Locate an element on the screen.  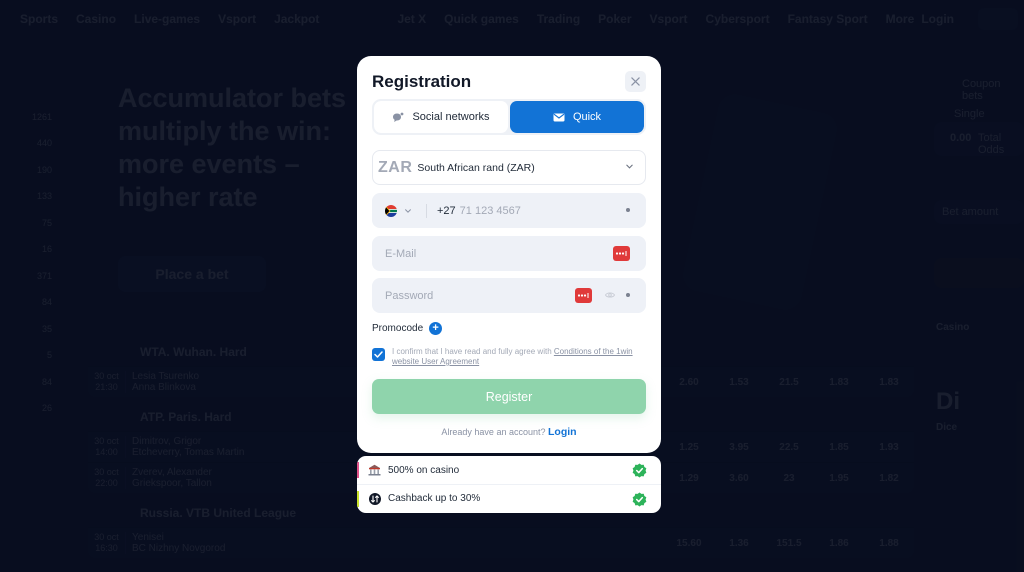
bonus-label: 500% on casino is located at coordinates (424, 470).